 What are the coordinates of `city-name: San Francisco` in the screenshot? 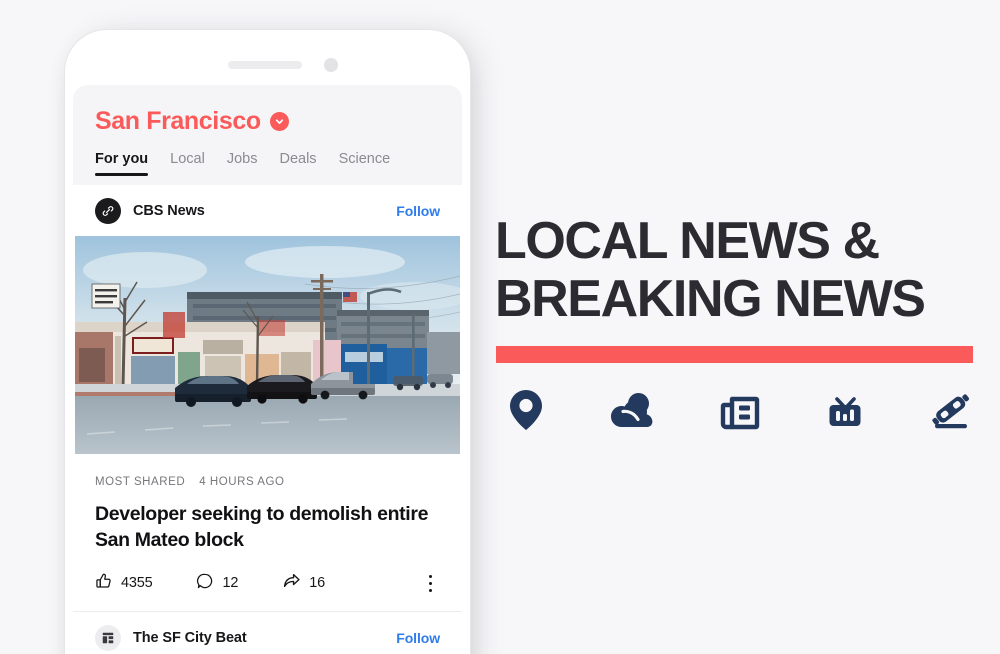 It's located at (178, 121).